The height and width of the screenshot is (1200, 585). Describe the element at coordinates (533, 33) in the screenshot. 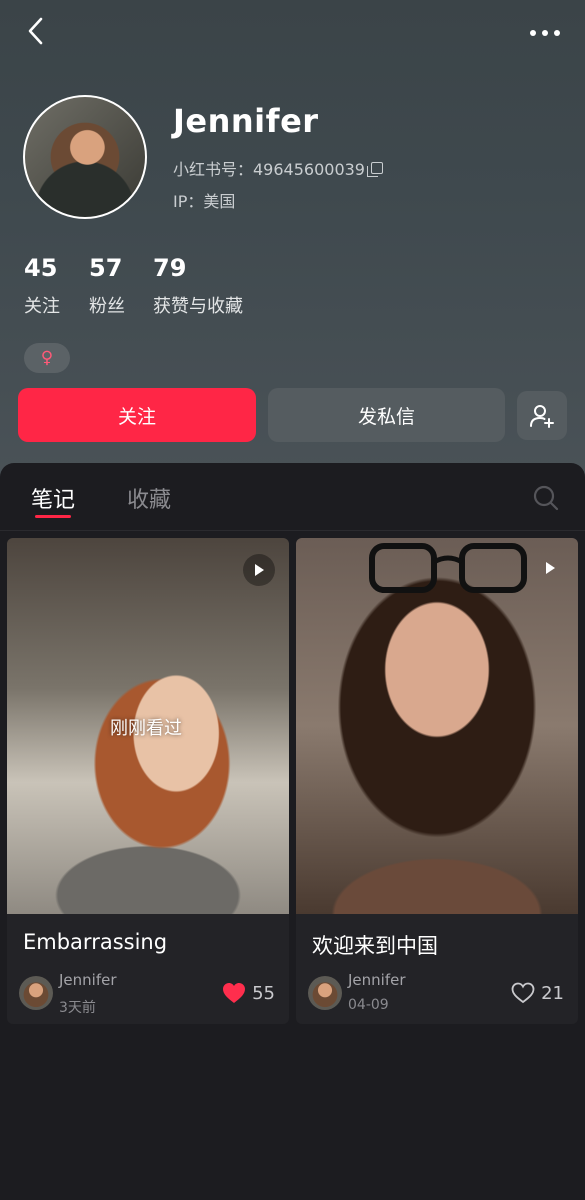

I see `more-icon` at that location.